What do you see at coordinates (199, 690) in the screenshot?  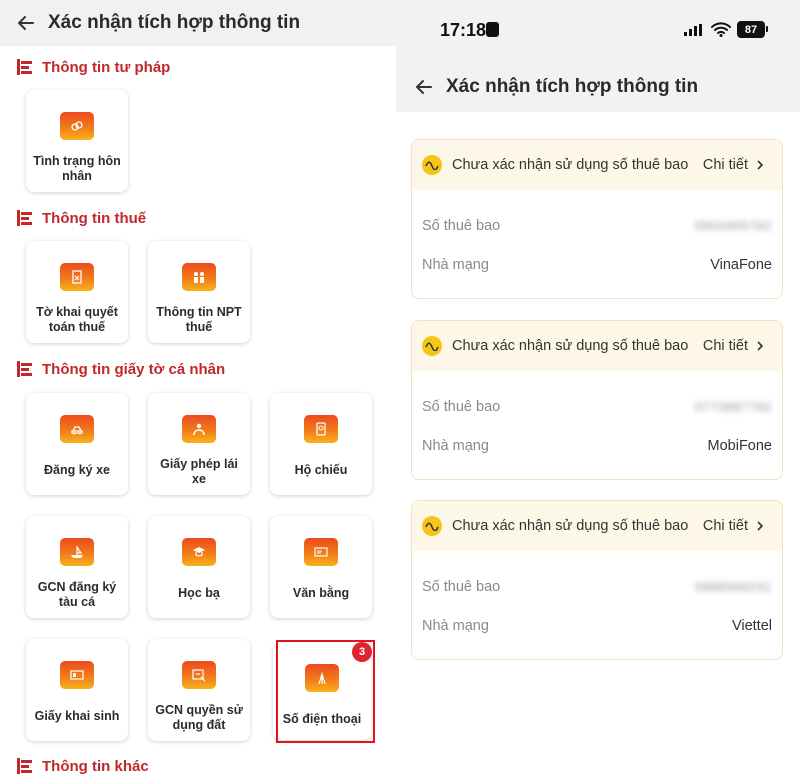 I see `tile-land-use-certificate: GCN quyền sử dụng đất` at bounding box center [199, 690].